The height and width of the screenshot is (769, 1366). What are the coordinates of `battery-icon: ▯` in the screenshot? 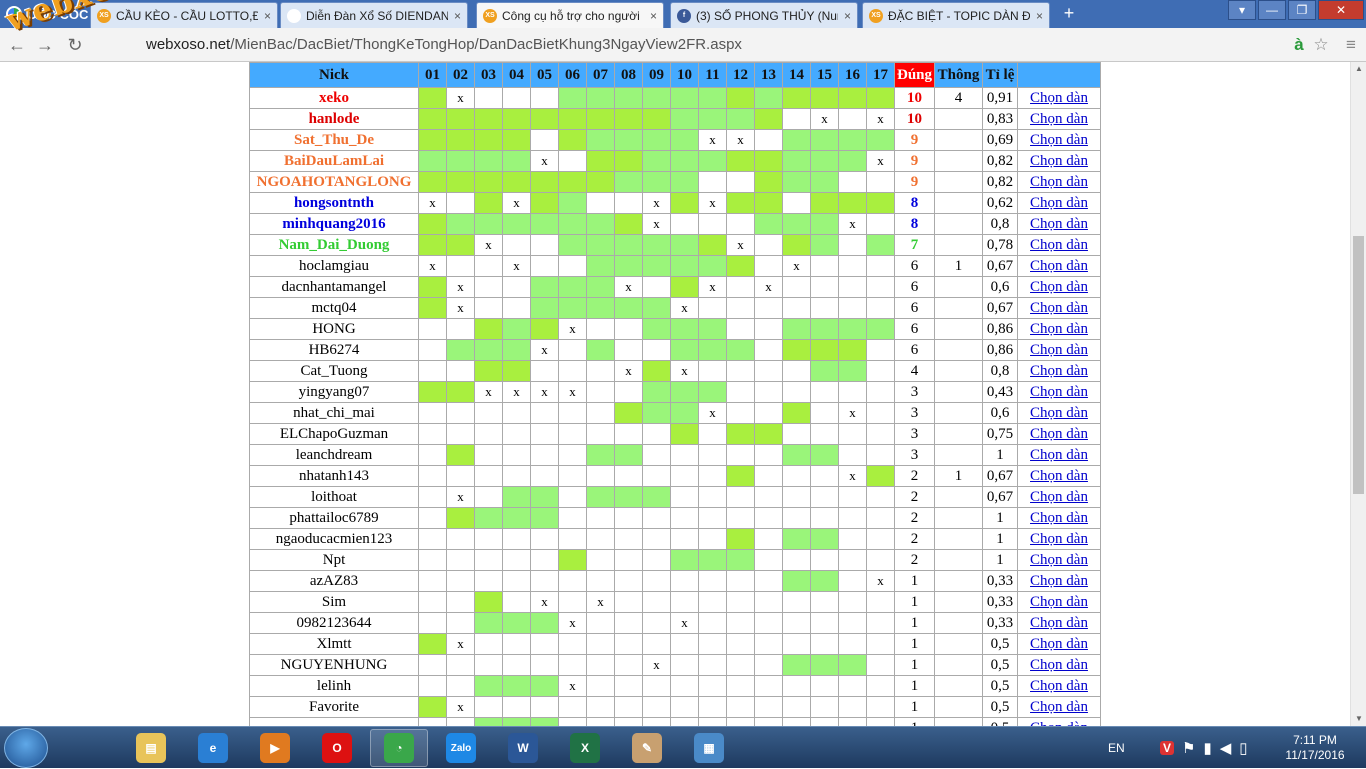 It's located at (1243, 748).